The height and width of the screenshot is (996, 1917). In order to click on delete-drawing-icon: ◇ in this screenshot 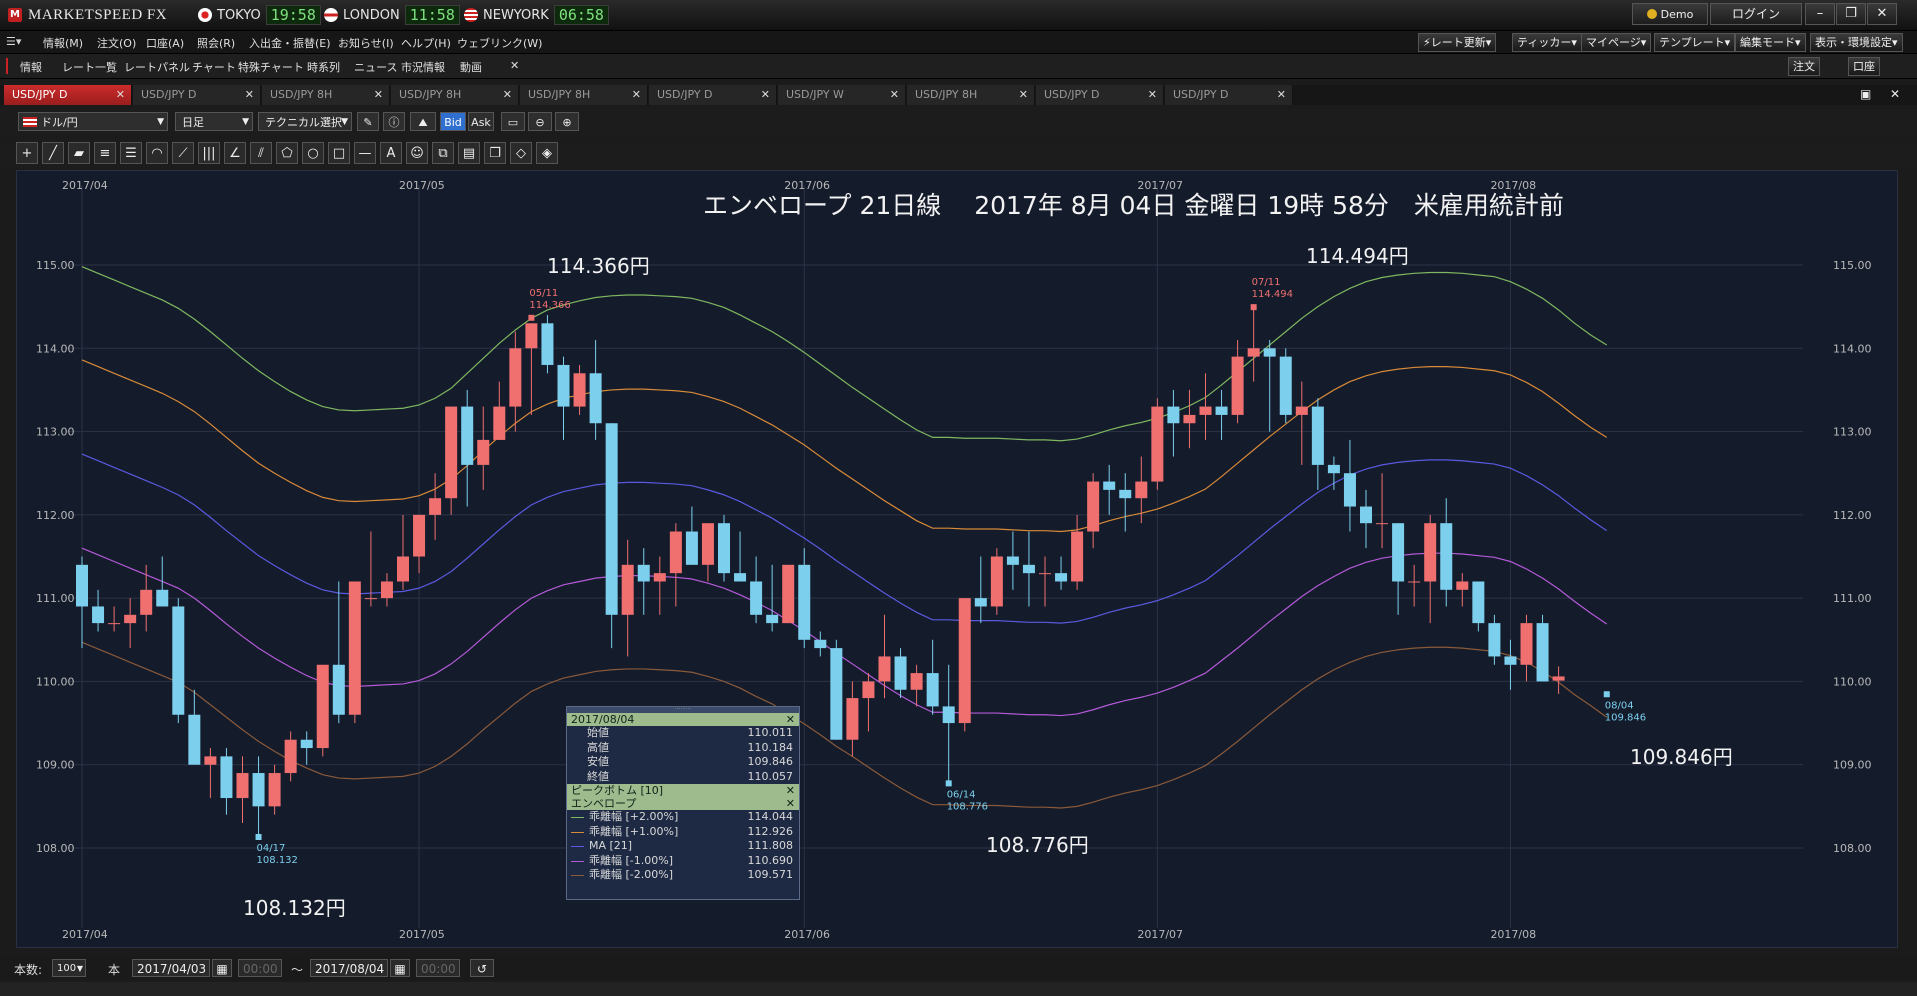, I will do `click(521, 153)`.